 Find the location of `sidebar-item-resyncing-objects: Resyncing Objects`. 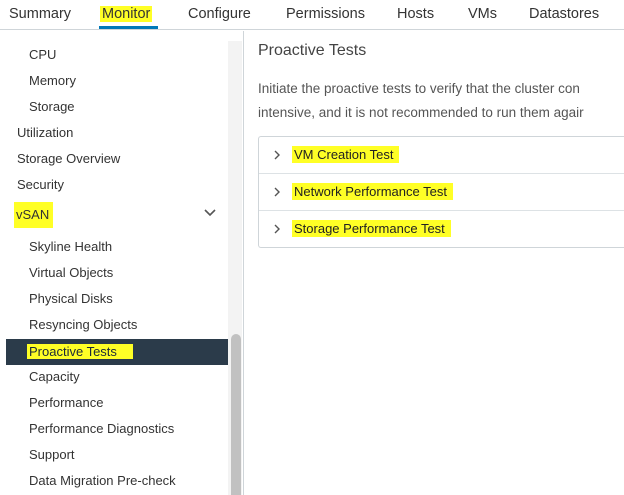

sidebar-item-resyncing-objects: Resyncing Objects is located at coordinates (83, 325).